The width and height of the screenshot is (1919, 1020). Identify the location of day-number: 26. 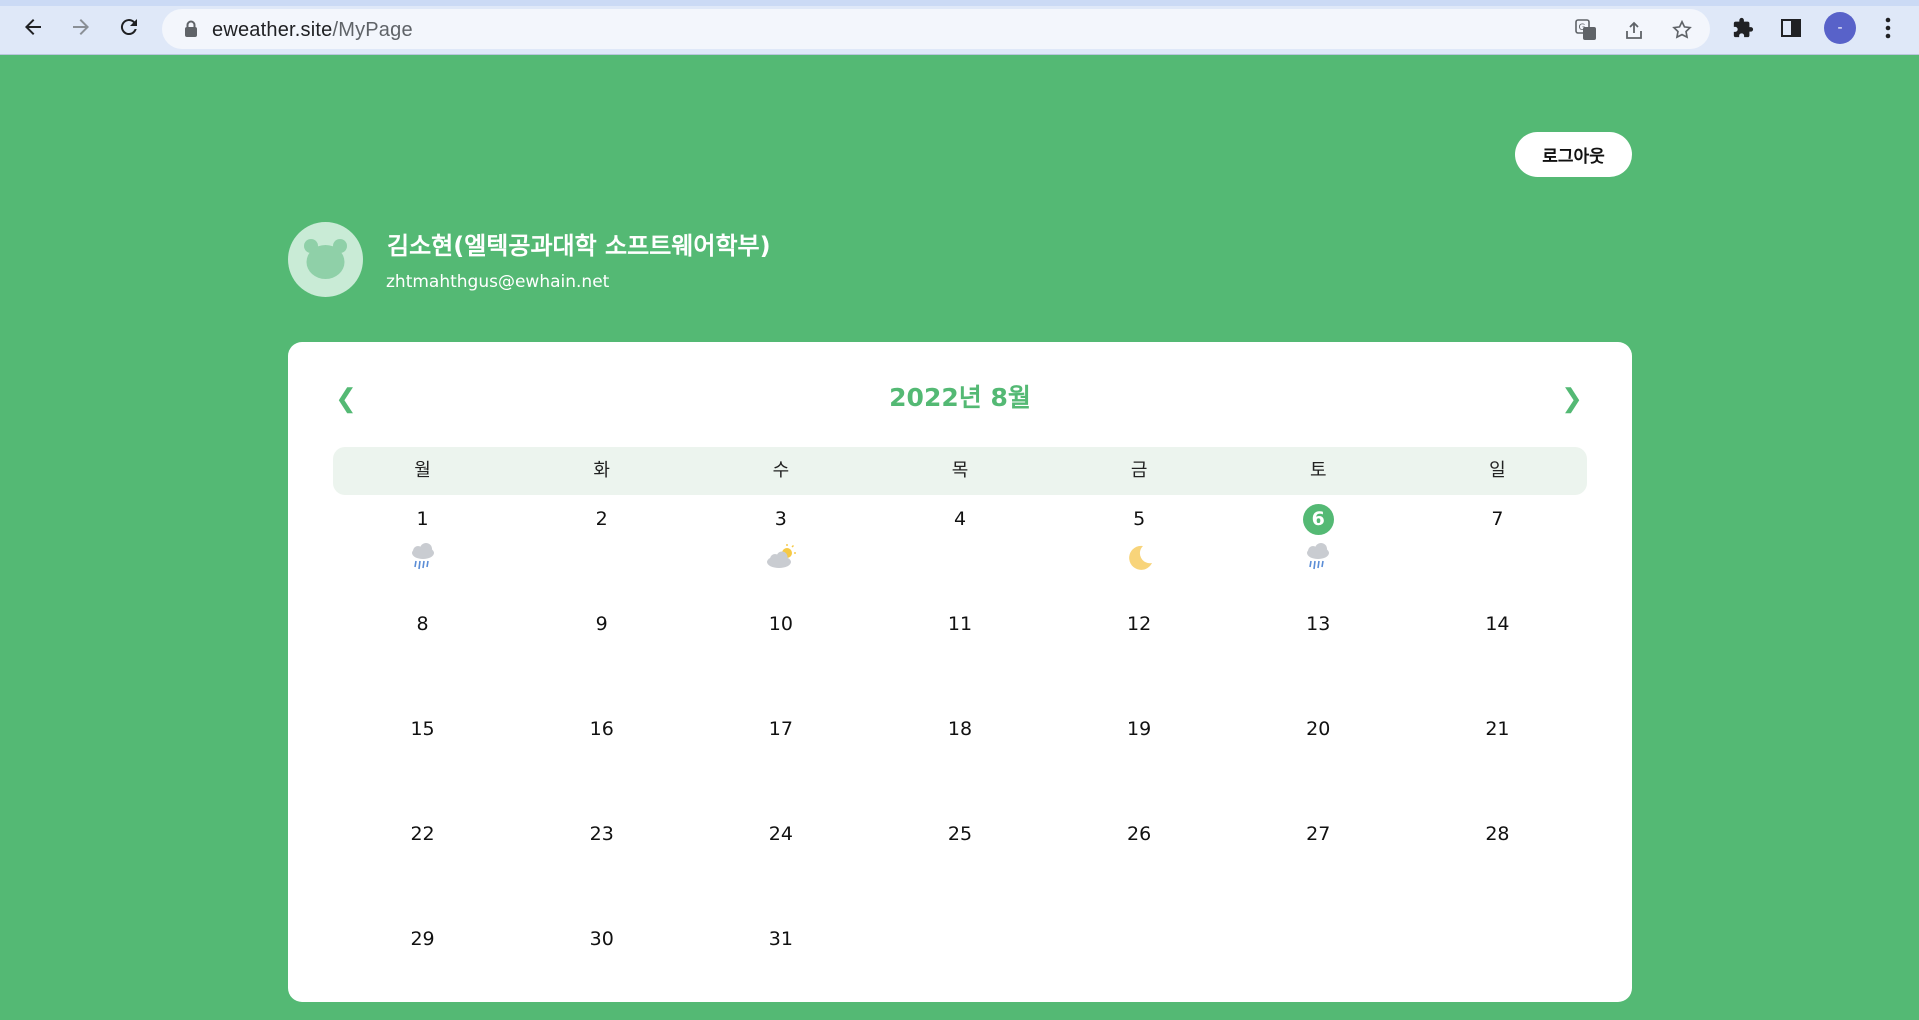
(1139, 834).